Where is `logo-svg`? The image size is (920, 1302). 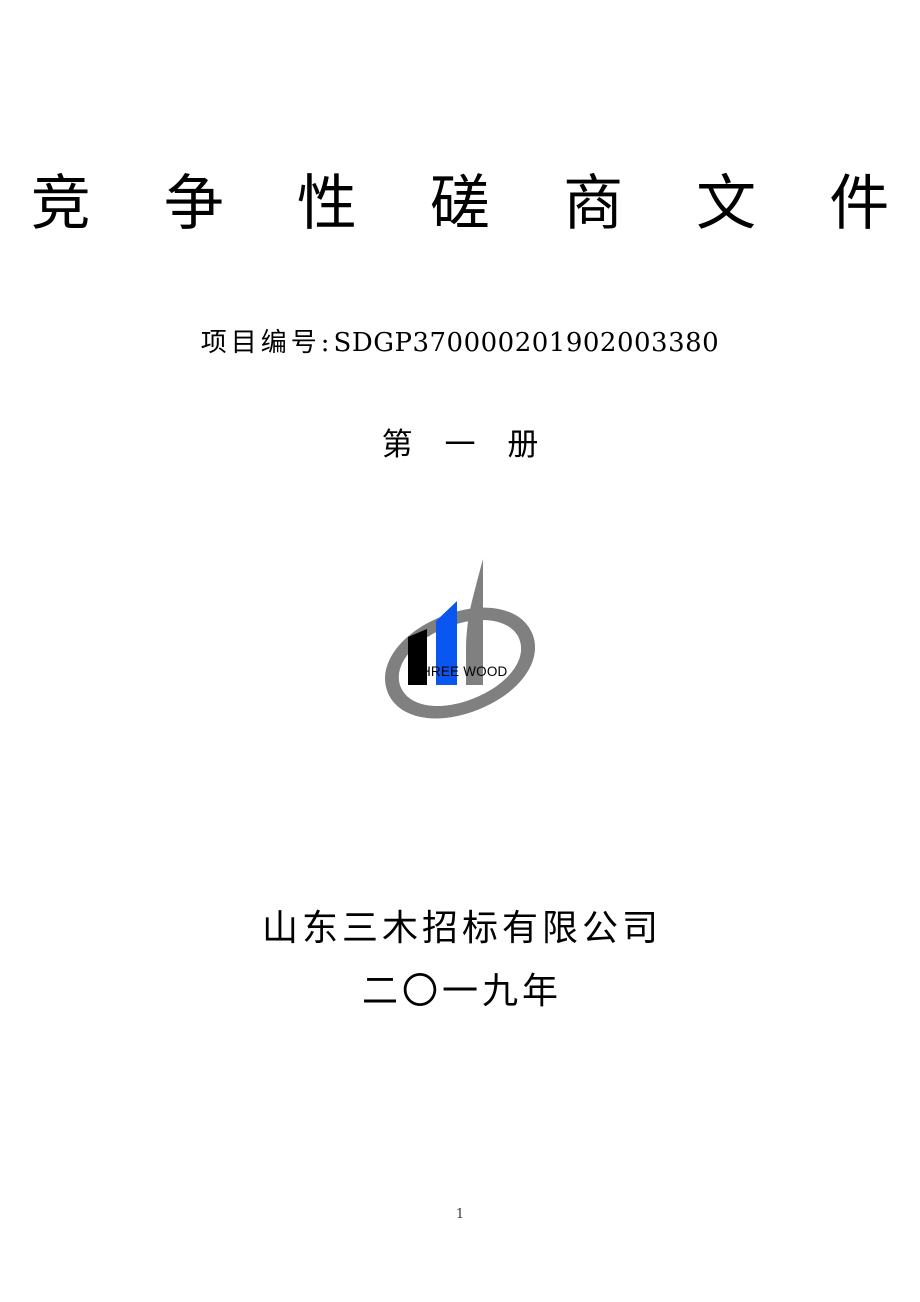
logo-svg is located at coordinates (460, 639).